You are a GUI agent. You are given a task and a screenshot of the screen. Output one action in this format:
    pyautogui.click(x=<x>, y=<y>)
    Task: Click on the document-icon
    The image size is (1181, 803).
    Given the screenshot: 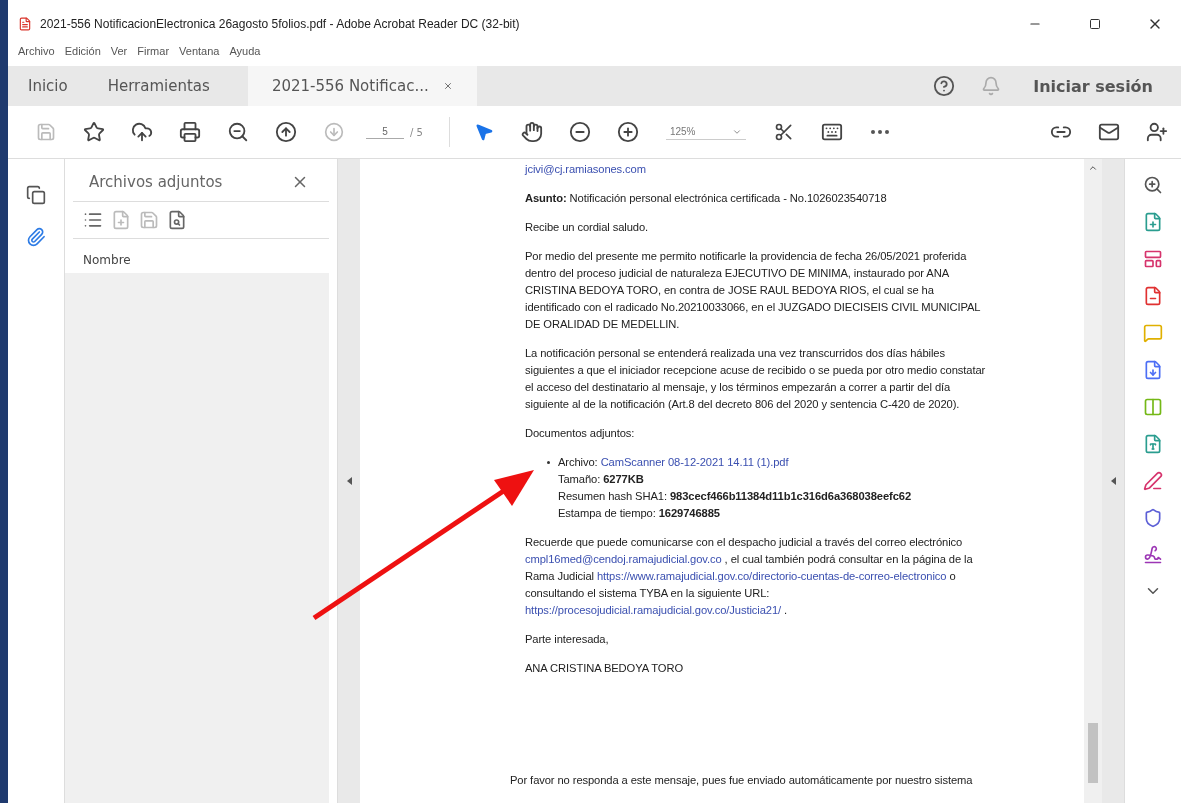 What is the action you would take?
    pyautogui.click(x=1153, y=444)
    